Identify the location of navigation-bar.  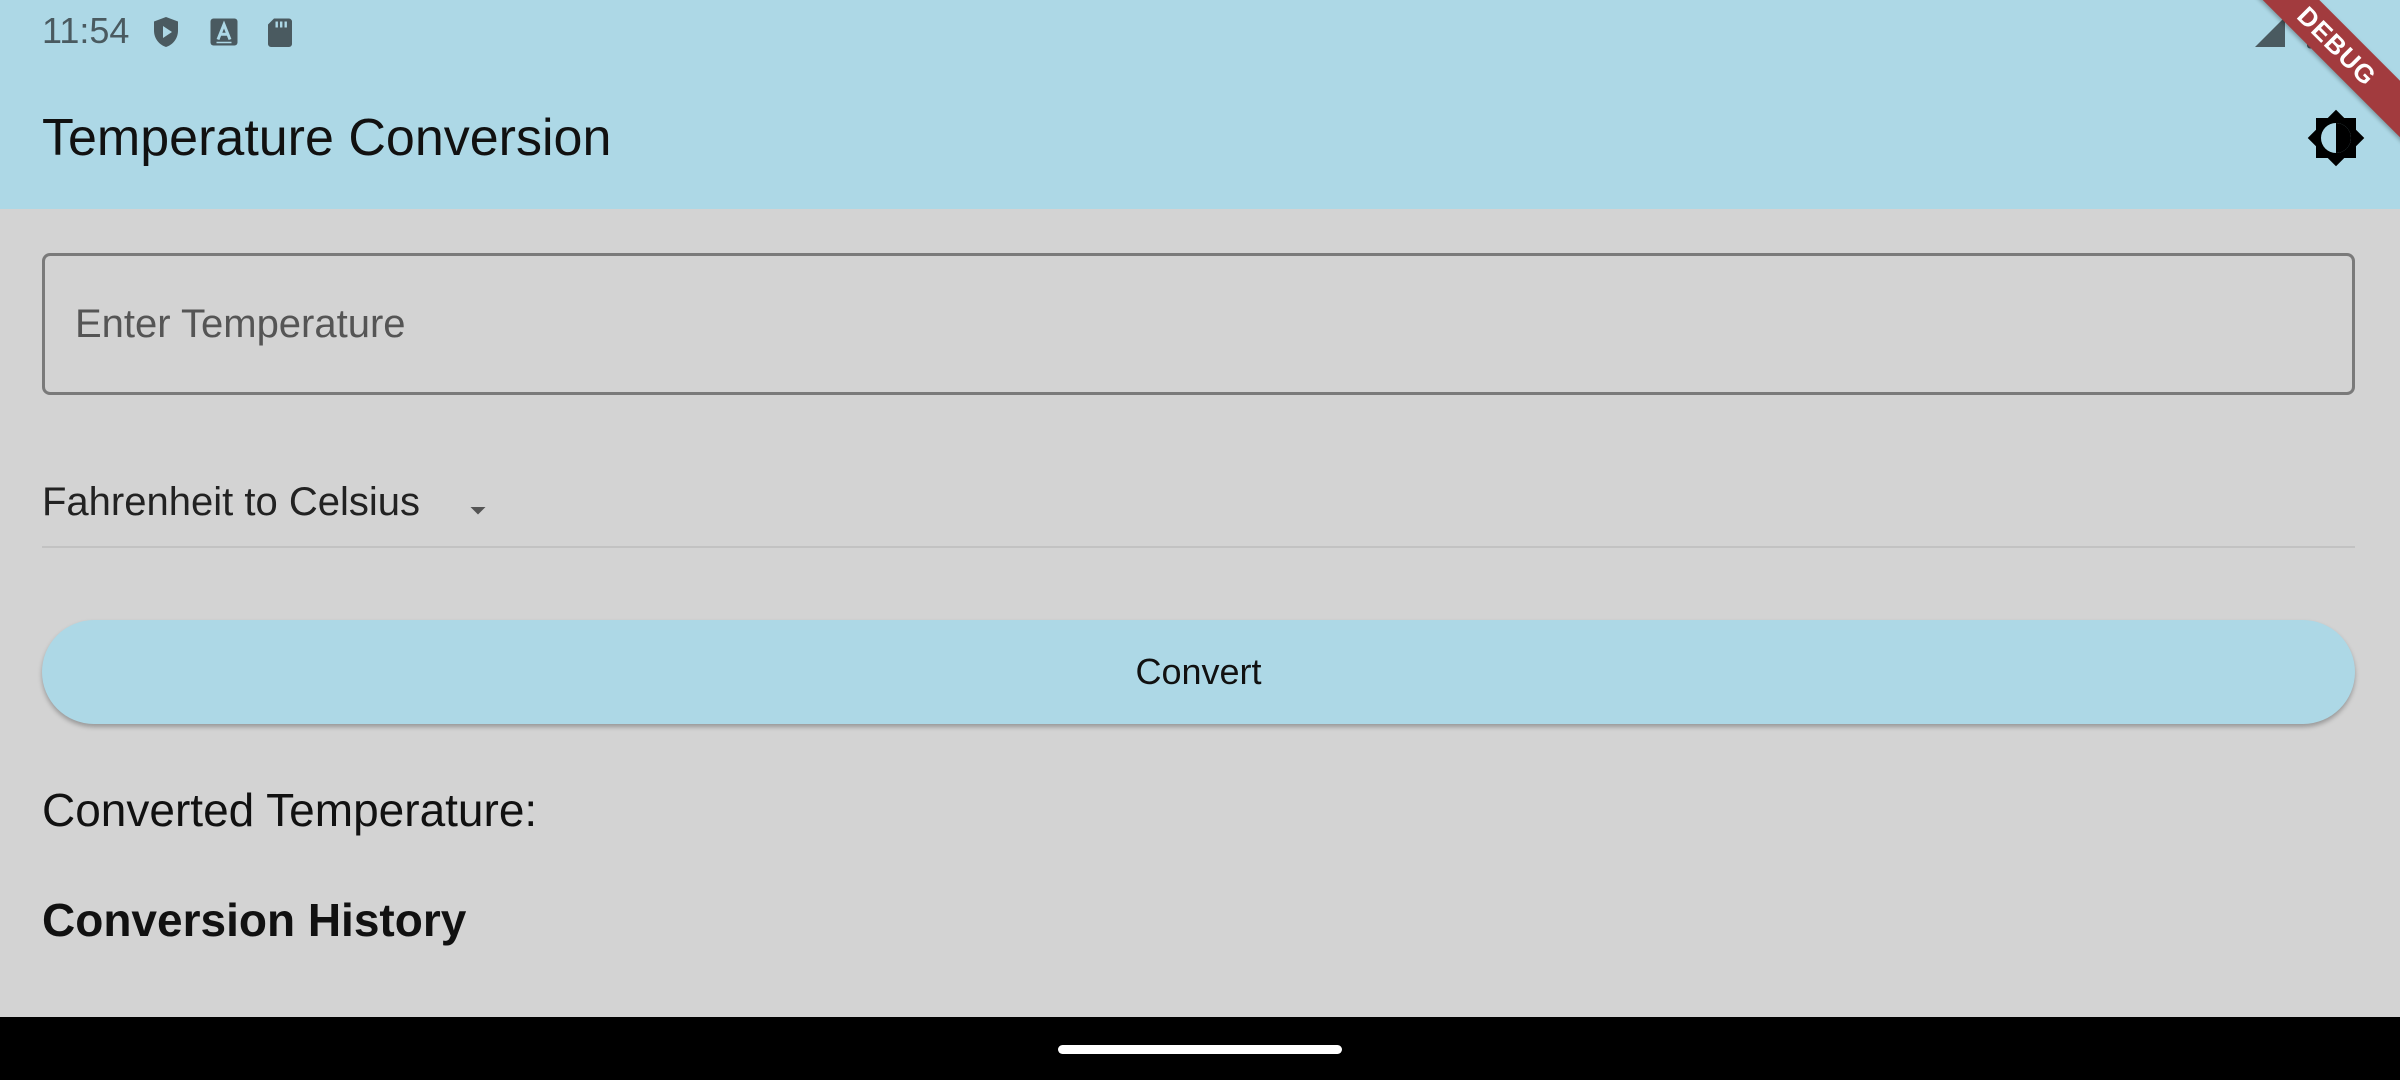
(1200, 1048).